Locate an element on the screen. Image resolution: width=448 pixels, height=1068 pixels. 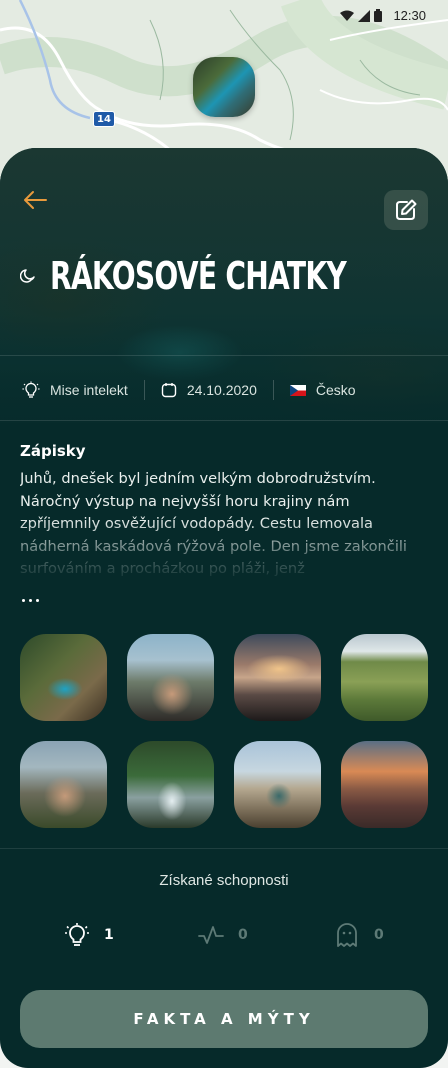
arrow-left-icon is located at coordinates (35, 200).